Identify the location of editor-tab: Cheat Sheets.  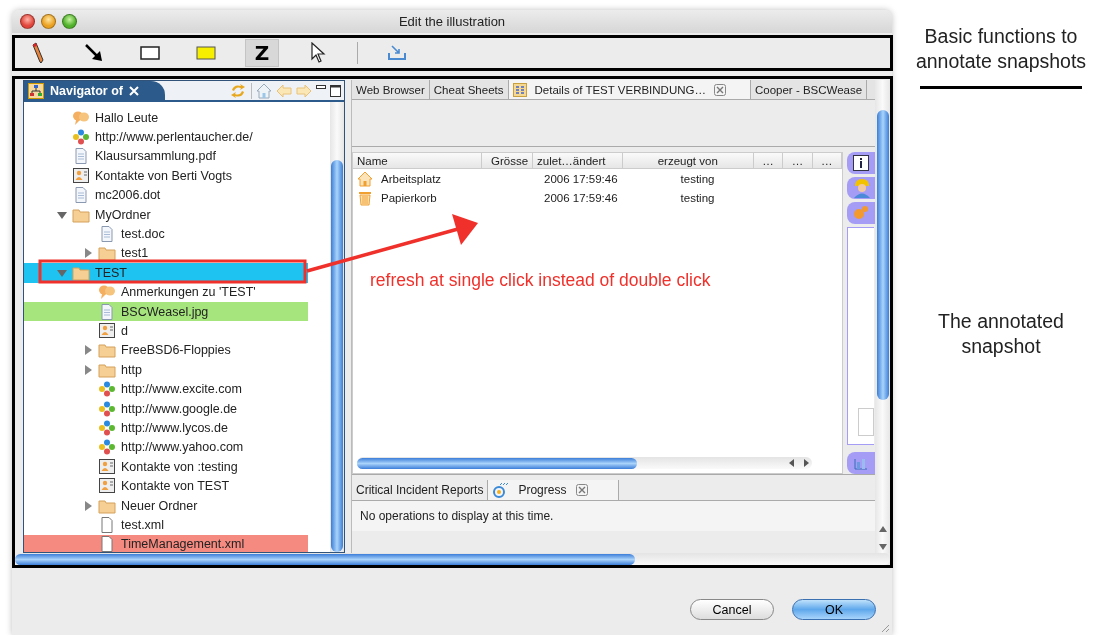
(469, 89).